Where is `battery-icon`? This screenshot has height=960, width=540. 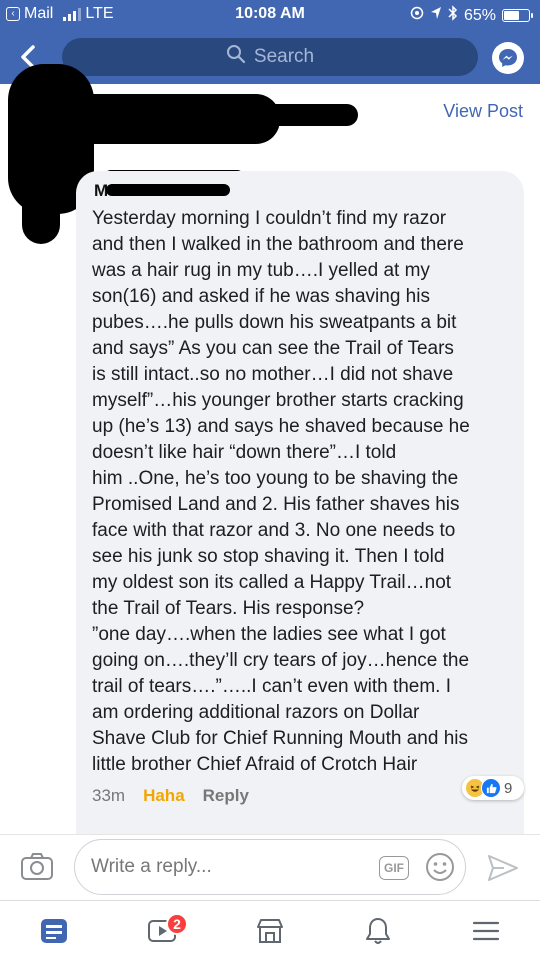
battery-icon is located at coordinates (517, 15).